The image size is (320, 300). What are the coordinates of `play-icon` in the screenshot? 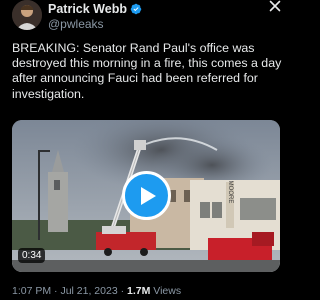 It's located at (148, 195).